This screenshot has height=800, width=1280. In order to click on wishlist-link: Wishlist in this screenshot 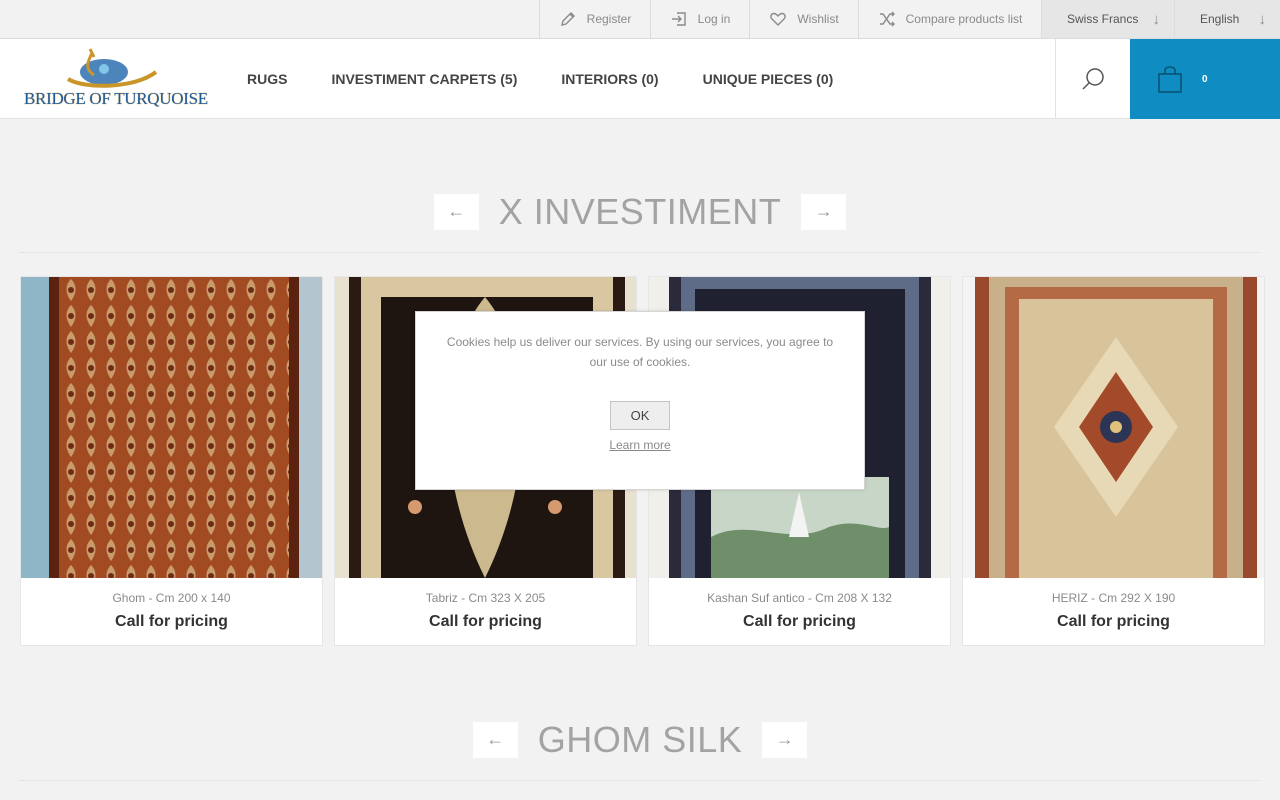, I will do `click(803, 19)`.